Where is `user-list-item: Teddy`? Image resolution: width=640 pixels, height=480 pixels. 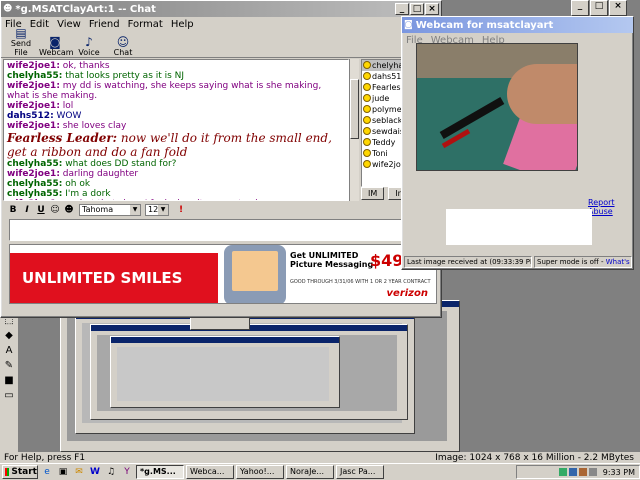 user-list-item: Teddy is located at coordinates (383, 142).